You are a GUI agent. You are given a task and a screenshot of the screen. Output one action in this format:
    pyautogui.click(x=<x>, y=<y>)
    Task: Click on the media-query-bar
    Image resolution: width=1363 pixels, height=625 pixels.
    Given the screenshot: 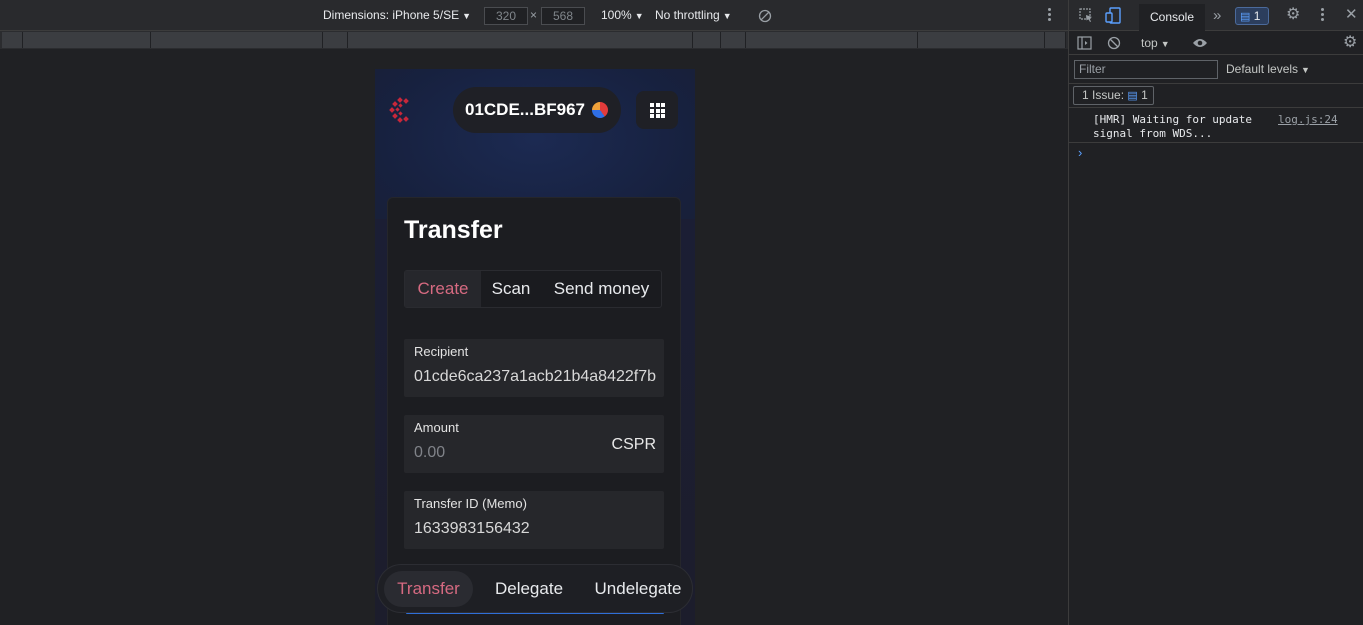 What is the action you would take?
    pyautogui.click(x=534, y=40)
    